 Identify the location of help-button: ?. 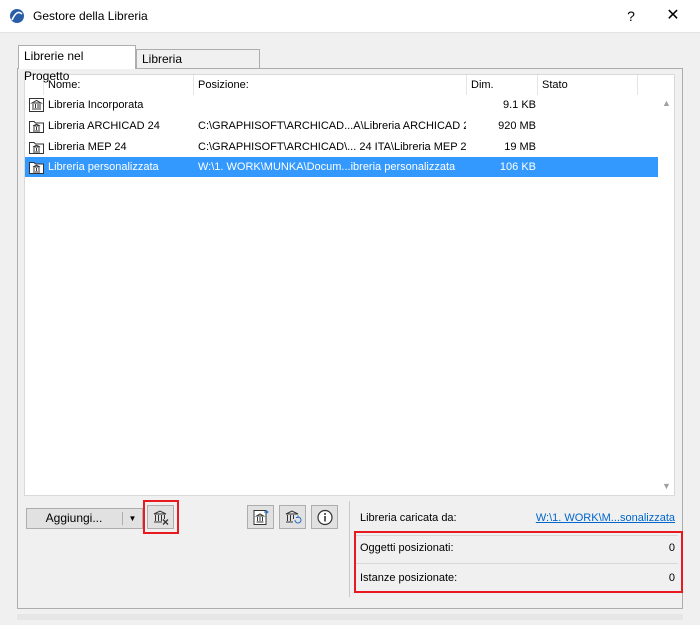
(631, 16).